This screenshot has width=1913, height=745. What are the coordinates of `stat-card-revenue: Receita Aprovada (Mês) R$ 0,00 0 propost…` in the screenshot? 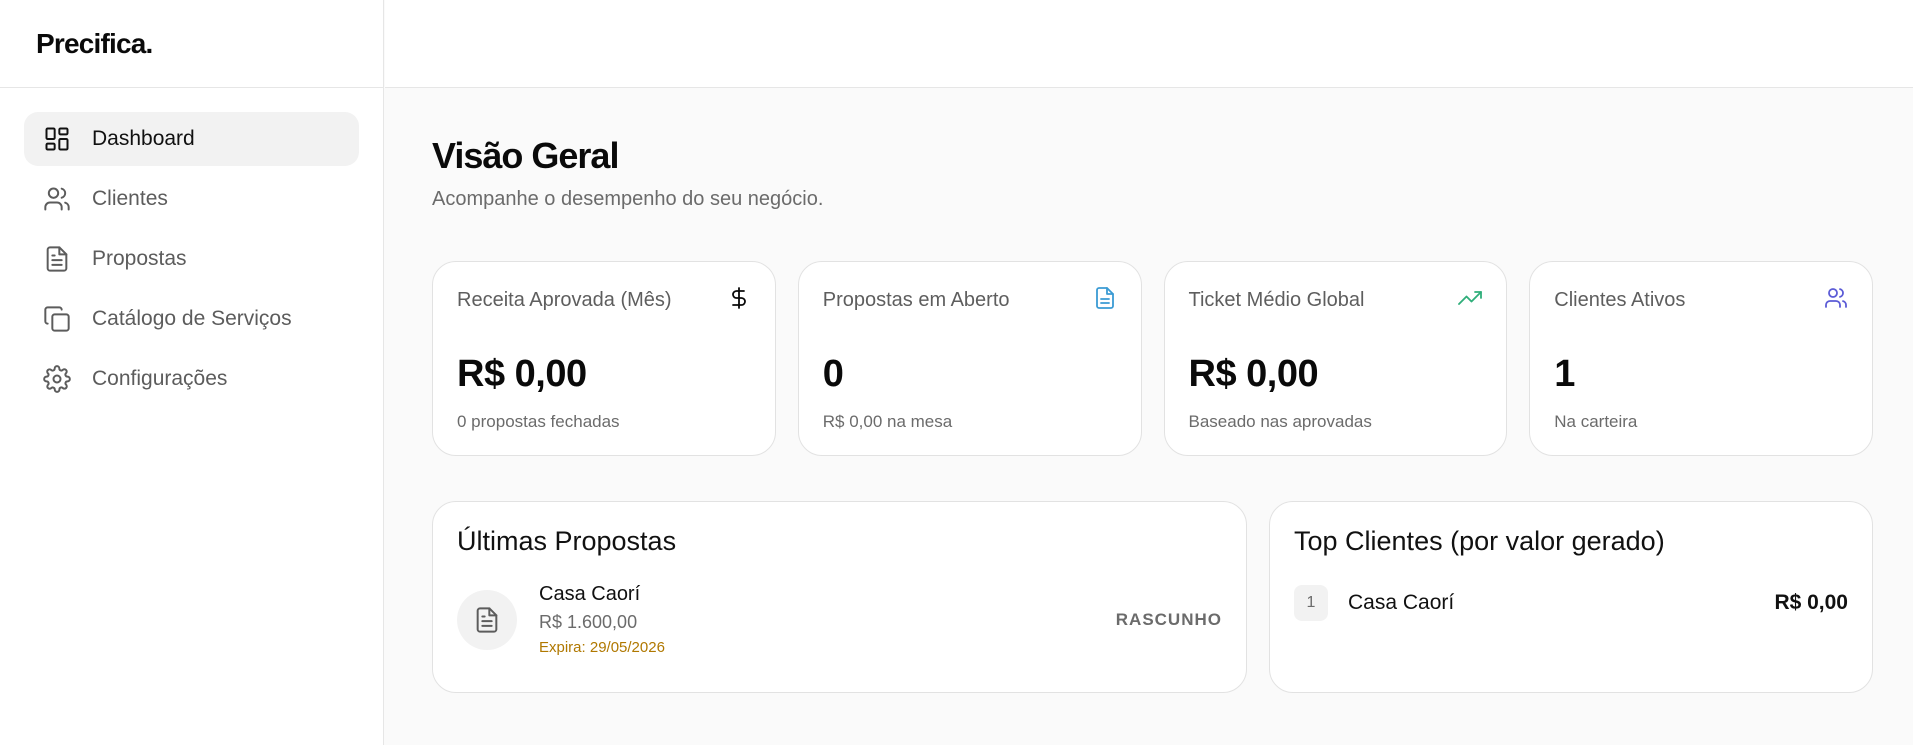 It's located at (604, 358).